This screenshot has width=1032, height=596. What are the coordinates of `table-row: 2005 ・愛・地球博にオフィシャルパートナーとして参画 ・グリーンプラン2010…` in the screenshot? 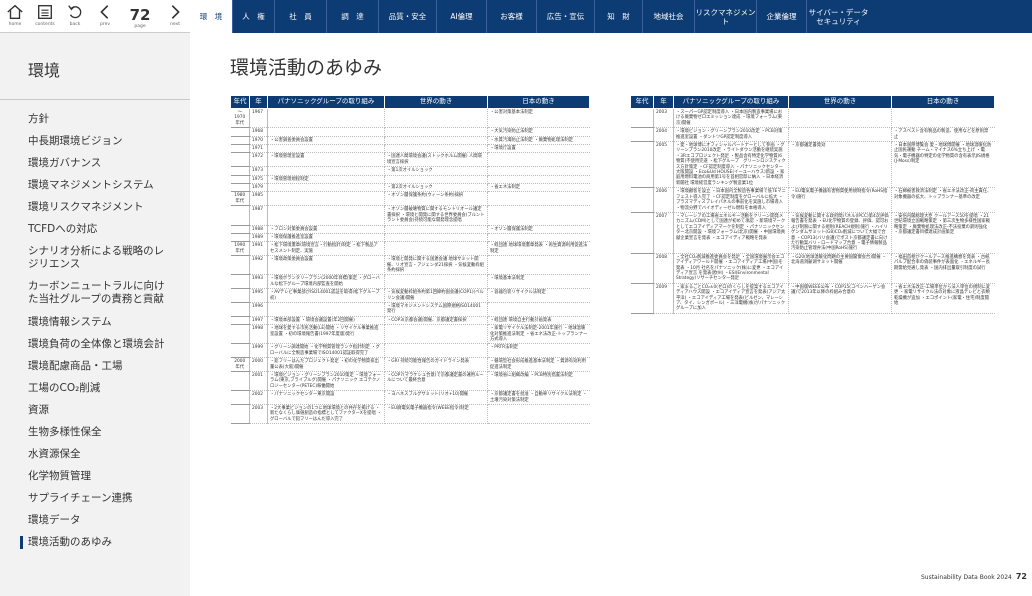 It's located at (812, 165).